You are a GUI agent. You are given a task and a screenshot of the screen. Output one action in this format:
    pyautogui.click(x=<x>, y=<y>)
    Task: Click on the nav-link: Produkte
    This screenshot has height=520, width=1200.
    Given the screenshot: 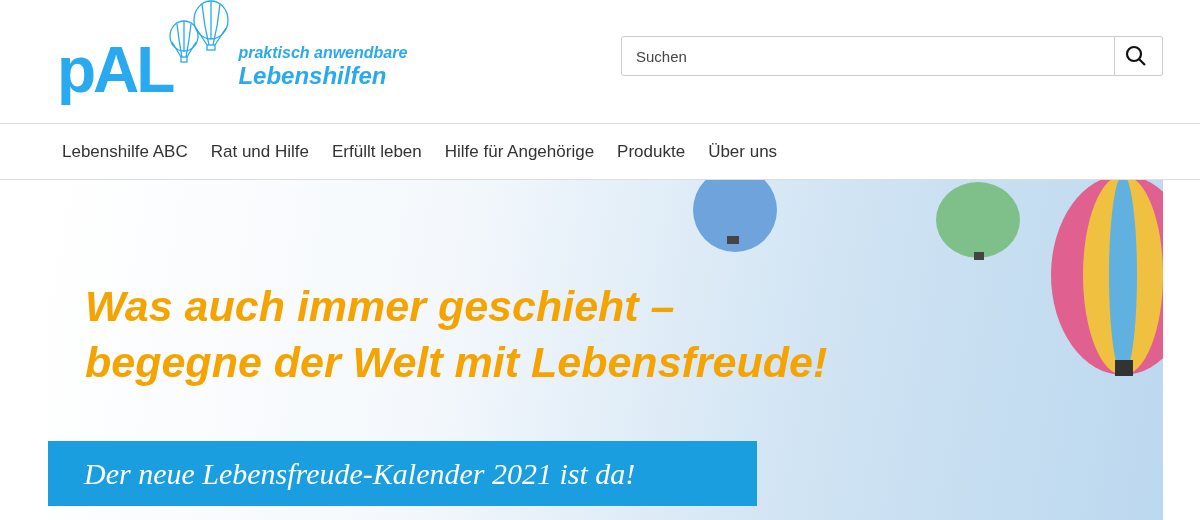 What is the action you would take?
    pyautogui.click(x=651, y=151)
    